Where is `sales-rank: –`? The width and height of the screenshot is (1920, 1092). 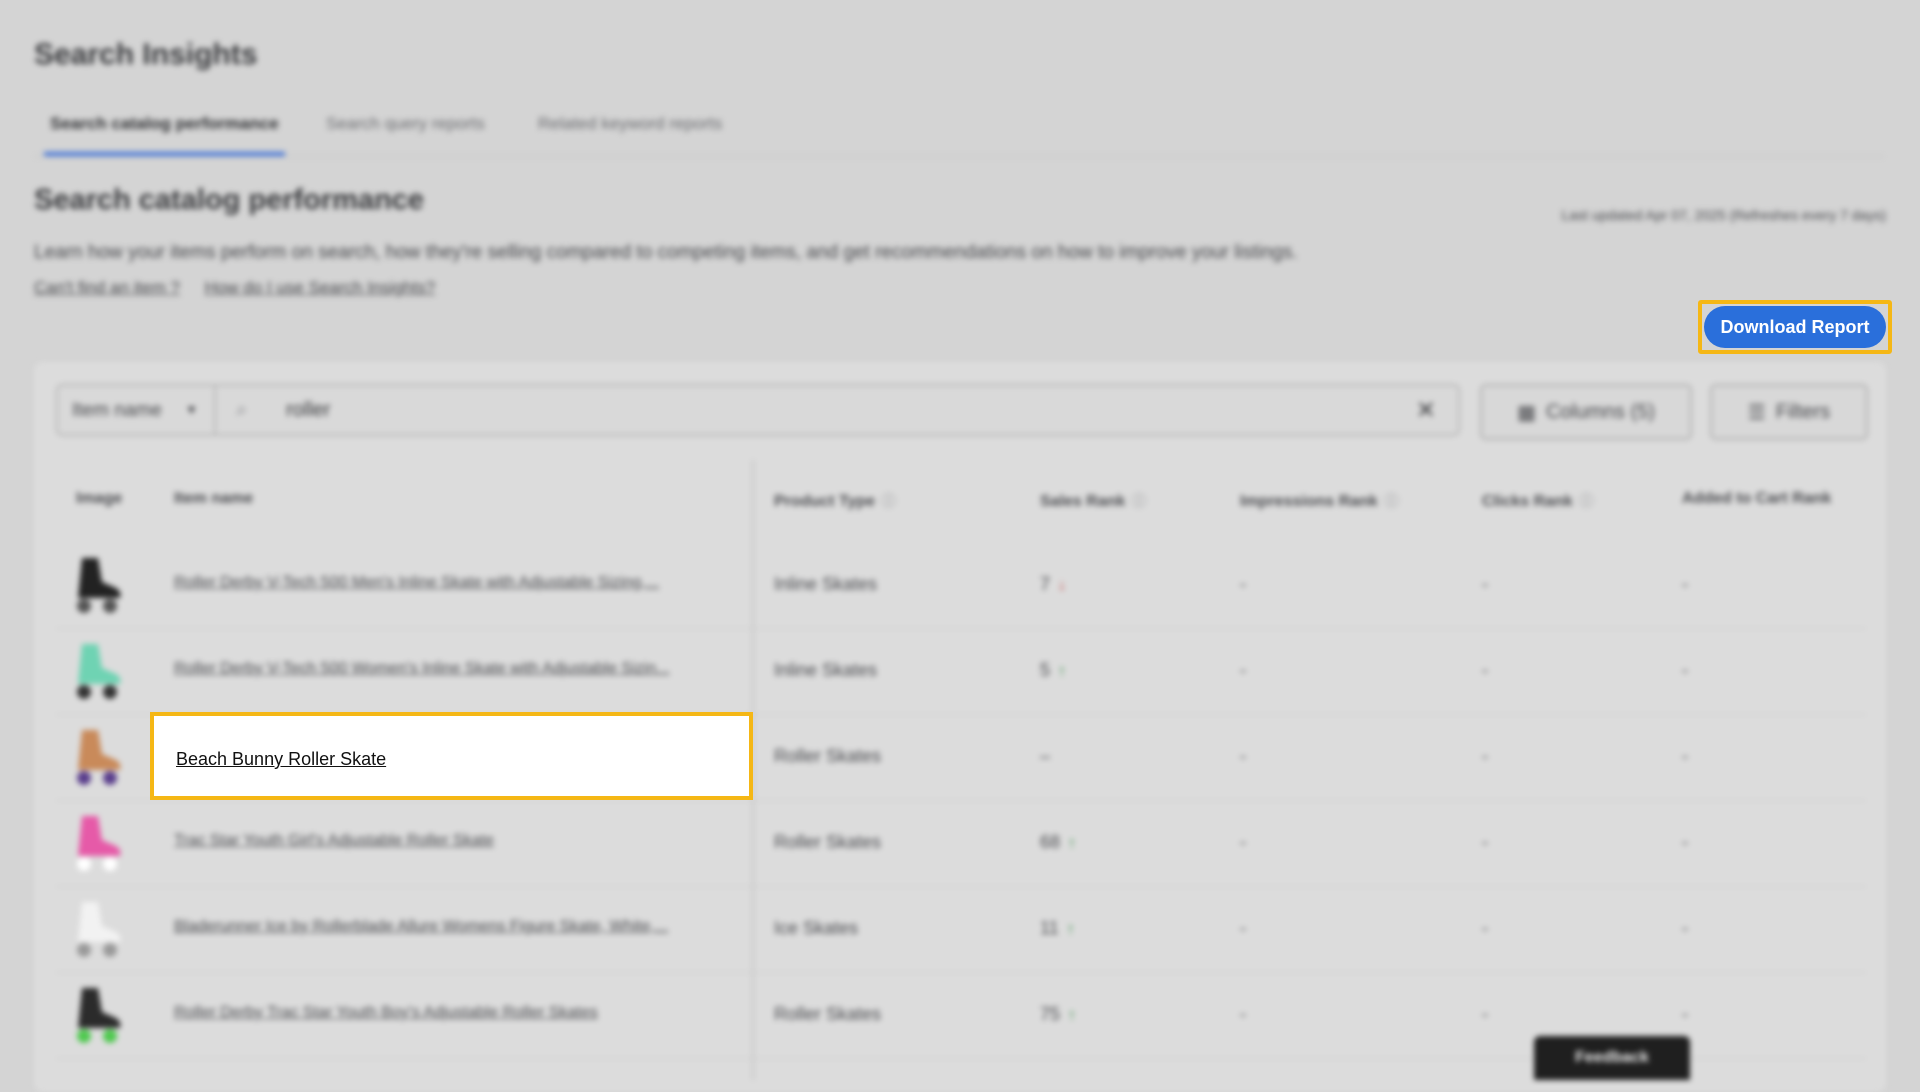
sales-rank: – is located at coordinates (1045, 756).